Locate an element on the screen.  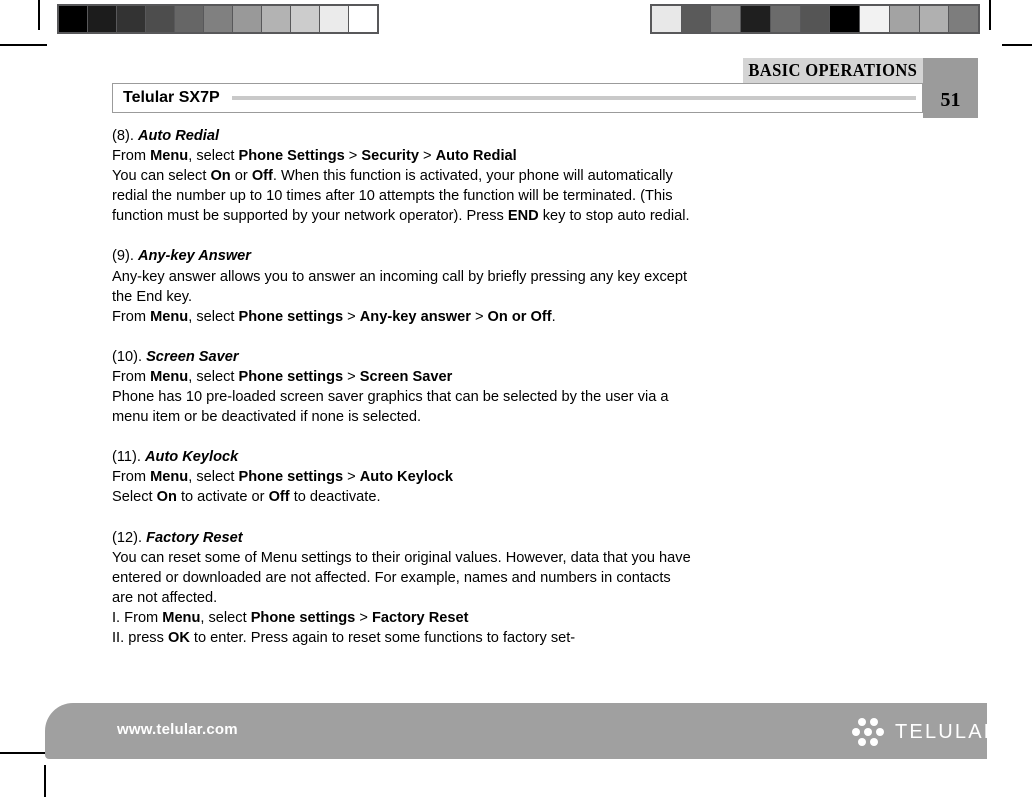
section-number: (10). is located at coordinates (129, 356).